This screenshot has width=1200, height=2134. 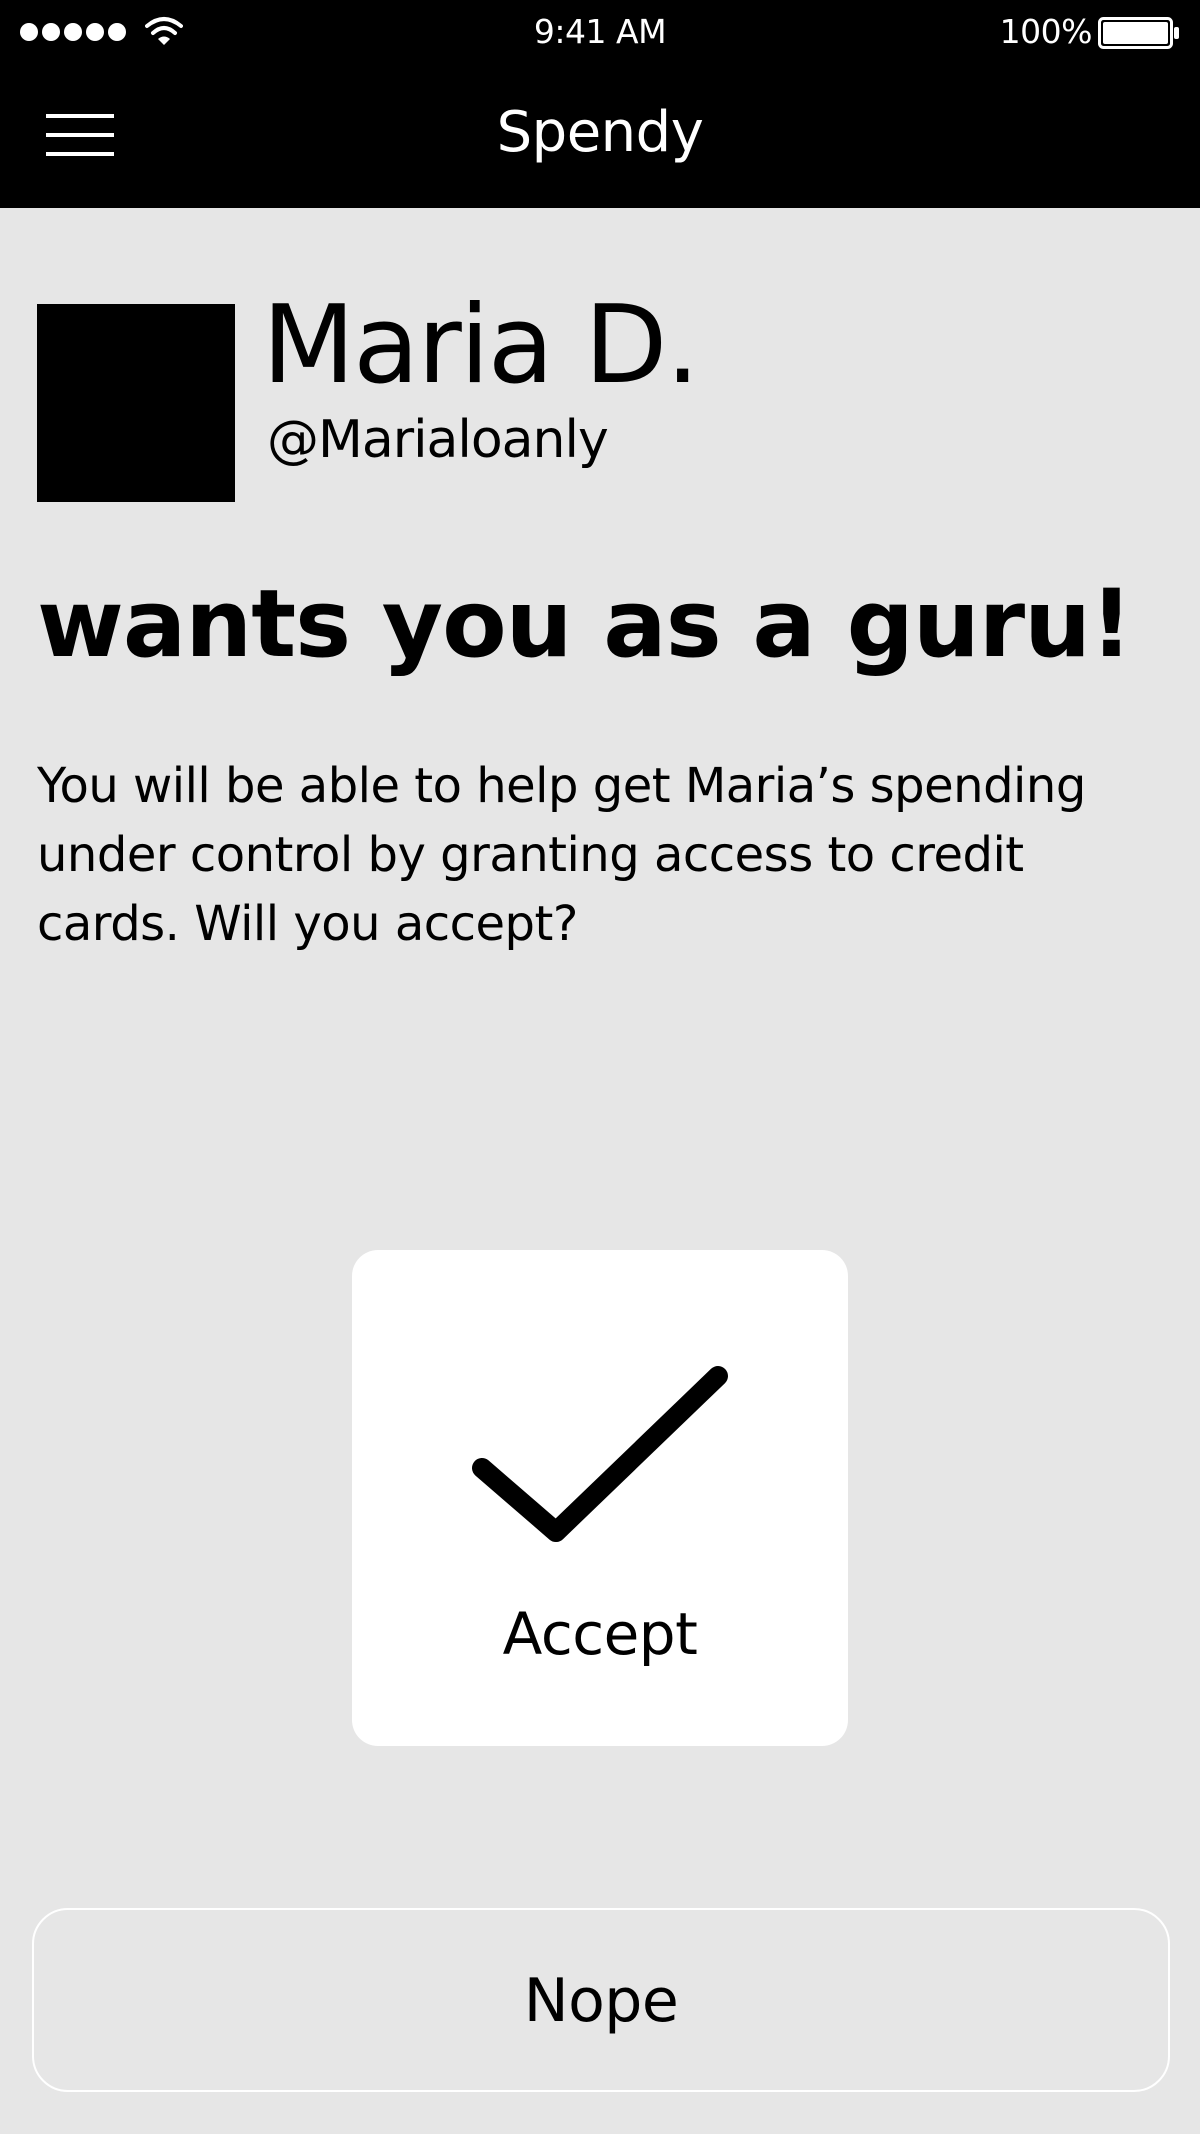 What do you see at coordinates (438, 440) in the screenshot?
I see `user-handle: @Marialoanly` at bounding box center [438, 440].